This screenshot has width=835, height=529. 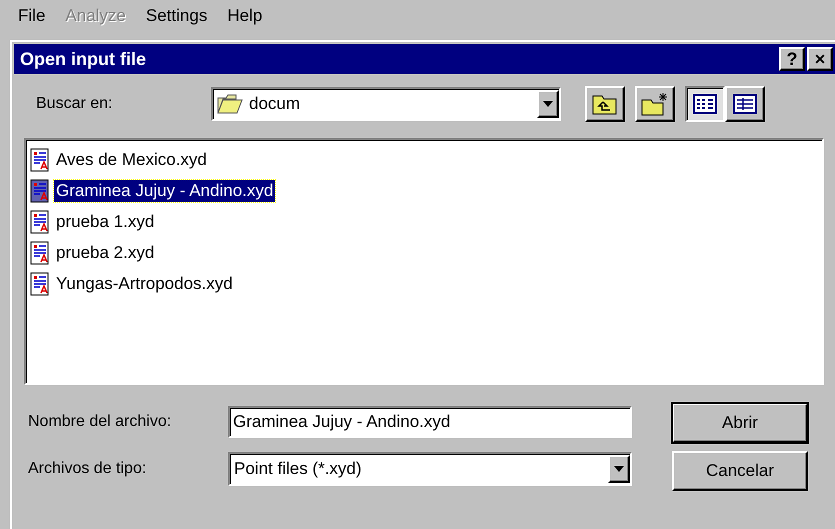 What do you see at coordinates (105, 253) in the screenshot?
I see `list-entry: prueba 2.xyd` at bounding box center [105, 253].